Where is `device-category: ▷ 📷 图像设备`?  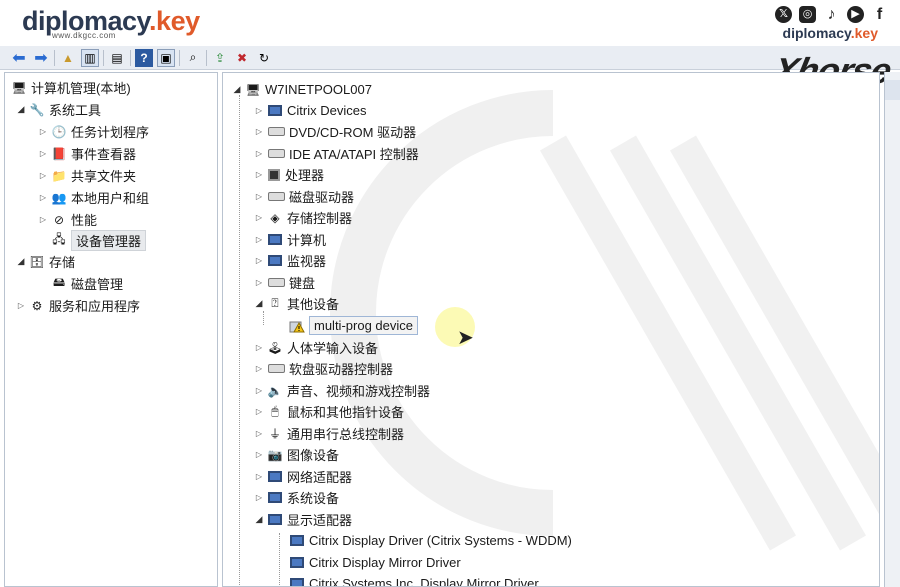 device-category: ▷ 📷 图像设备 is located at coordinates (296, 454).